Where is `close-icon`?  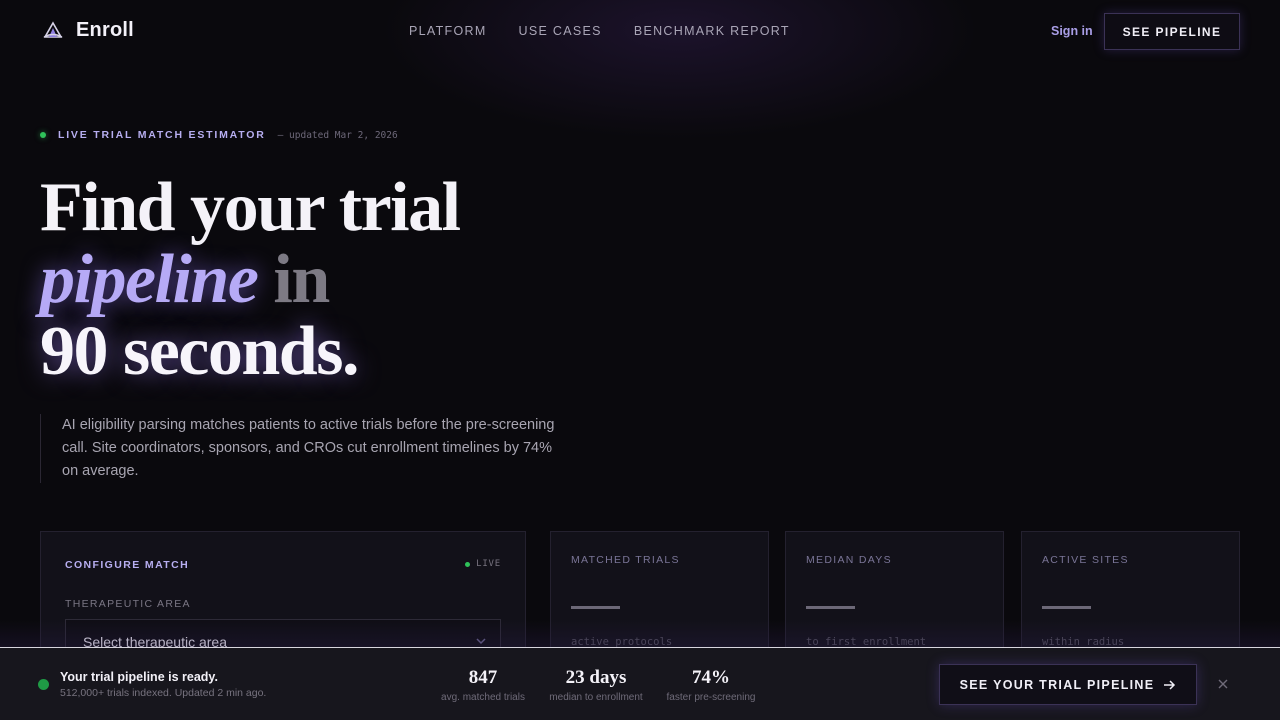
close-icon is located at coordinates (1223, 684).